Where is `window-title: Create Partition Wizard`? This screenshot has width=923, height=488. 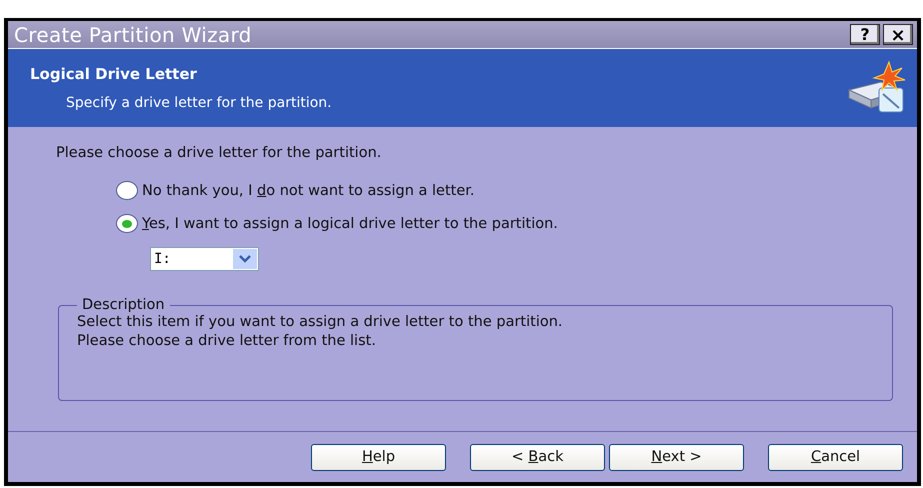
window-title: Create Partition Wizard is located at coordinates (133, 34).